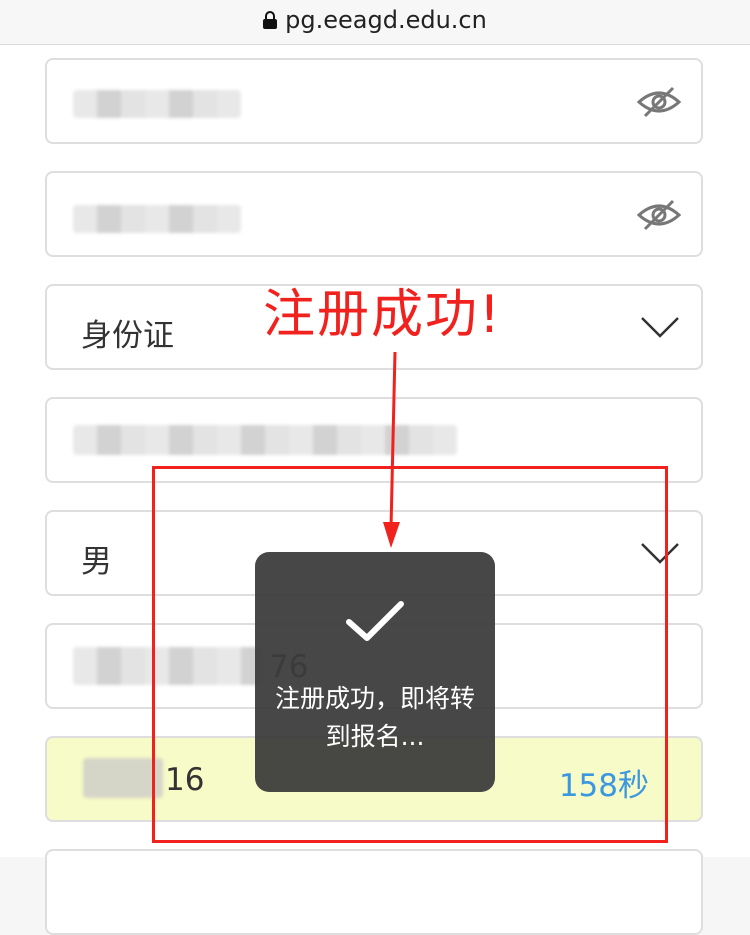 This screenshot has height=935, width=750. What do you see at coordinates (374, 101) in the screenshot?
I see `password-field` at bounding box center [374, 101].